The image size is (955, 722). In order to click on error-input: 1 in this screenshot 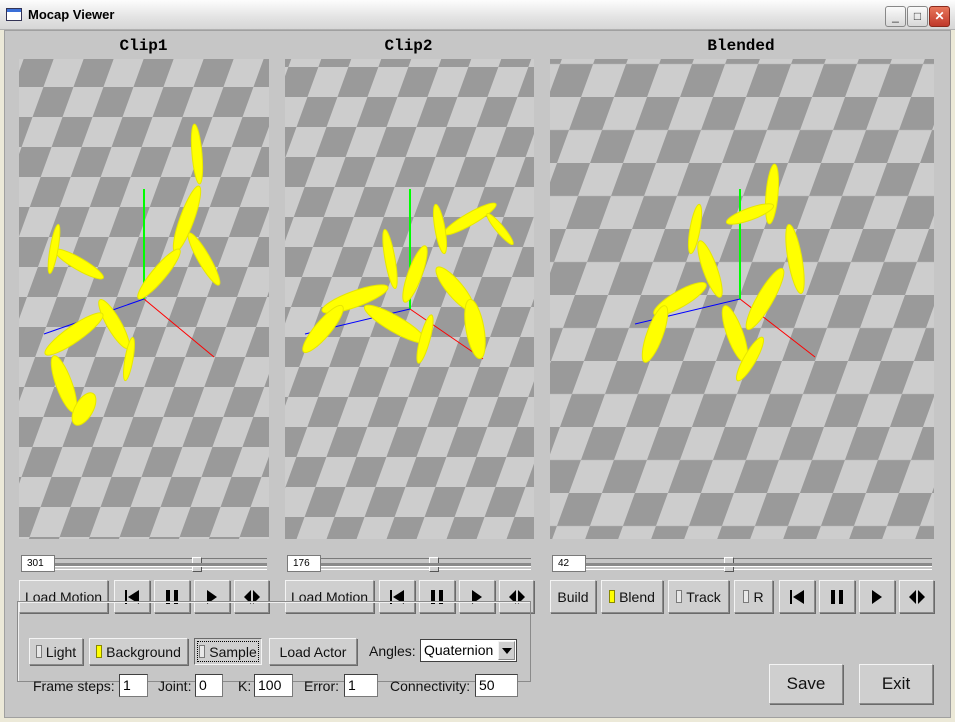, I will do `click(361, 685)`.